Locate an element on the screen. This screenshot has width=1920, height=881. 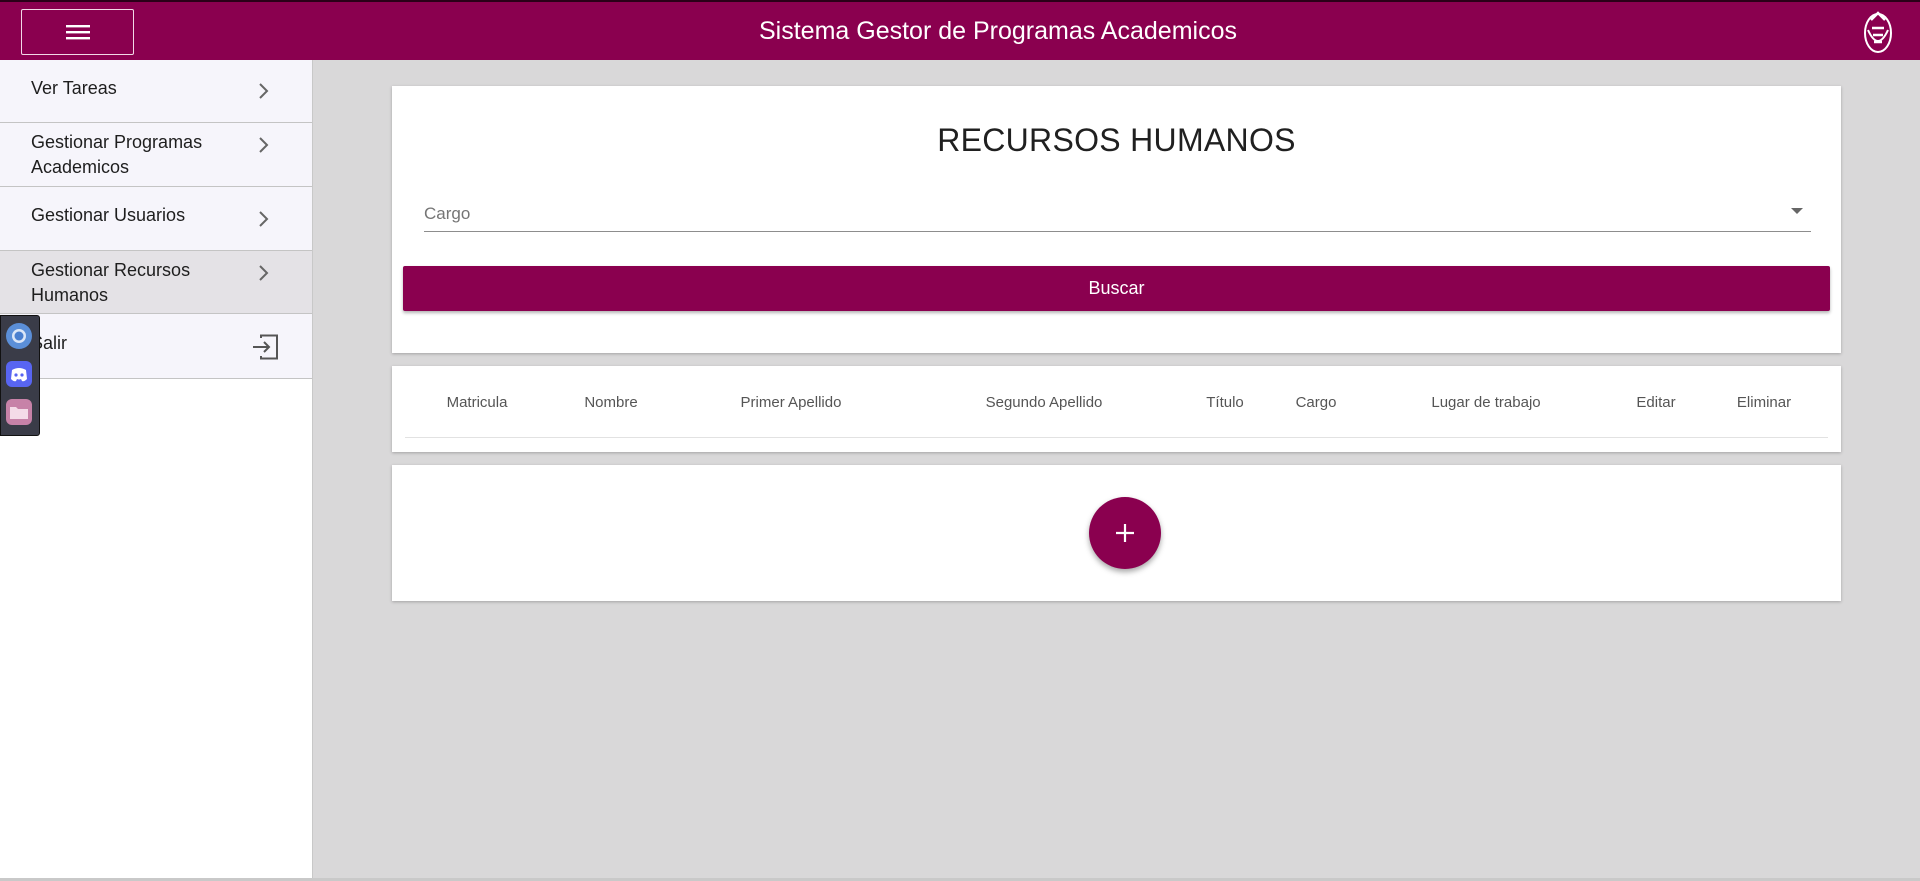
column-header-cargo: Cargo is located at coordinates (1316, 402).